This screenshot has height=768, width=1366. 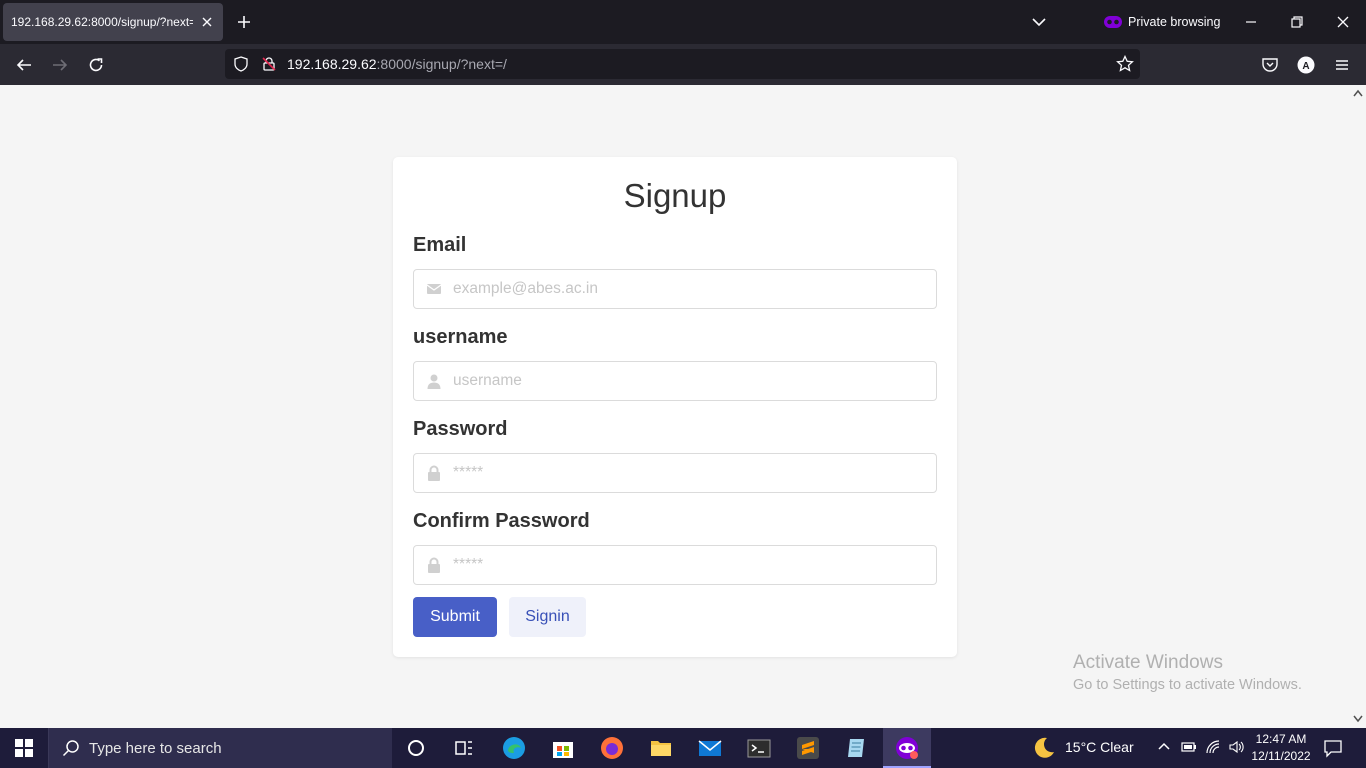 I want to click on tracking-protection-shield-icon, so click(x=241, y=64).